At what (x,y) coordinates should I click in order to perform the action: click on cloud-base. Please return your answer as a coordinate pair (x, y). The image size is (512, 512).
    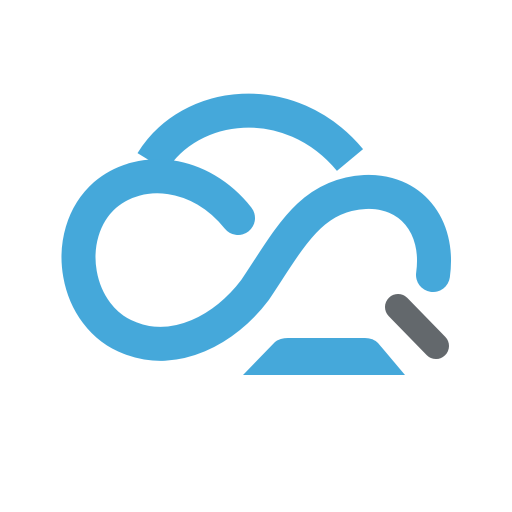
    Looking at the image, I should click on (324, 356).